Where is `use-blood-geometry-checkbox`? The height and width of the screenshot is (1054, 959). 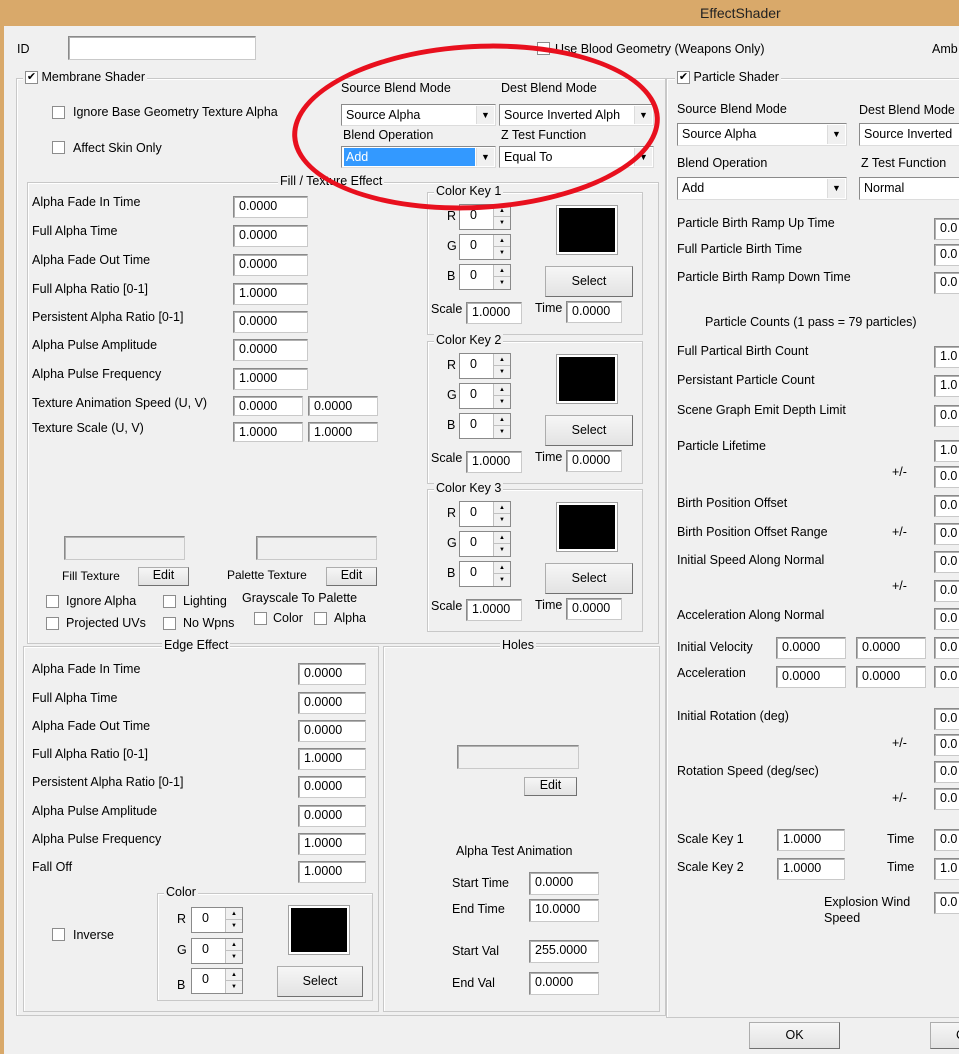
use-blood-geometry-checkbox is located at coordinates (543, 48).